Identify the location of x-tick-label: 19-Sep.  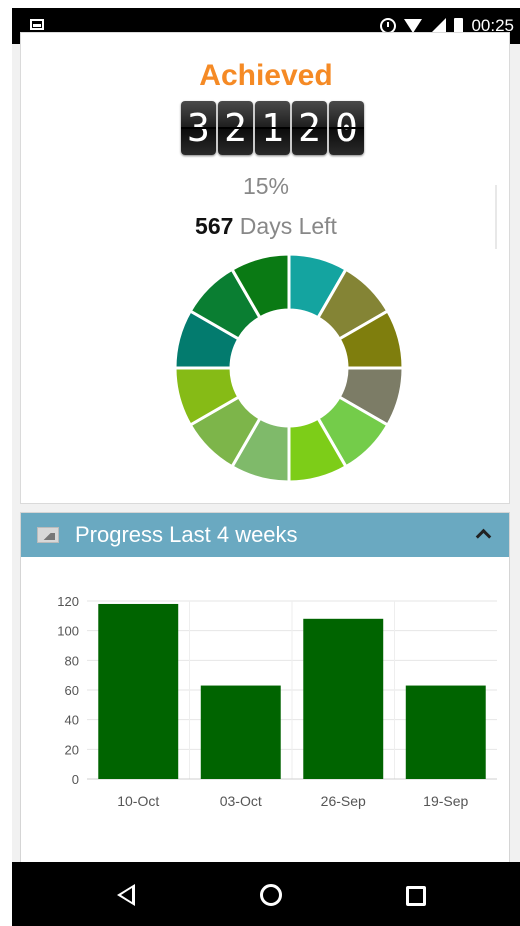
(445, 801).